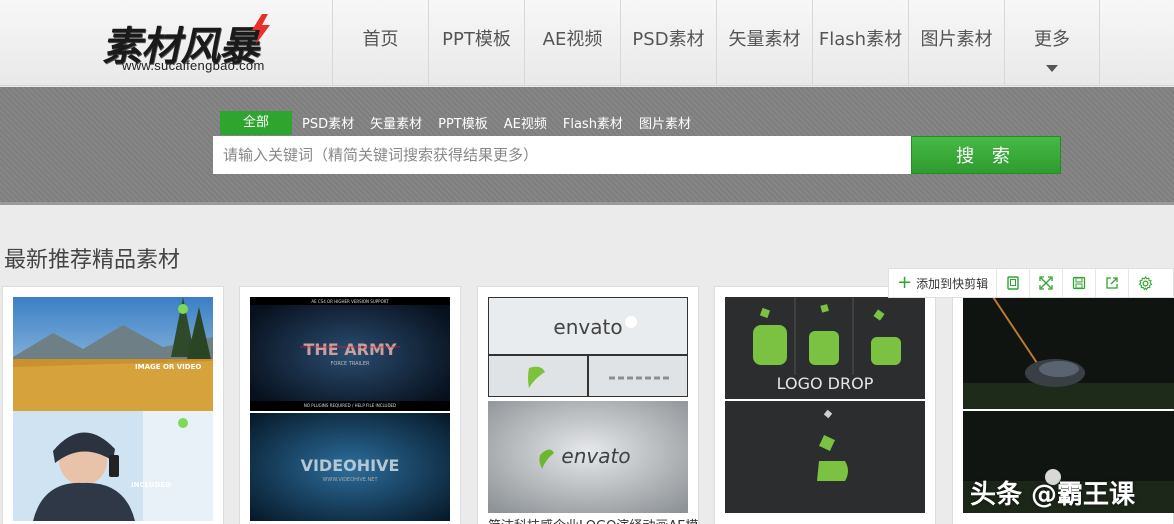 Image resolution: width=1174 pixels, height=524 pixels. I want to click on card-thumbnail: VIDEOHIVE WWW.VIDEOHIVE.NET, so click(350, 467).